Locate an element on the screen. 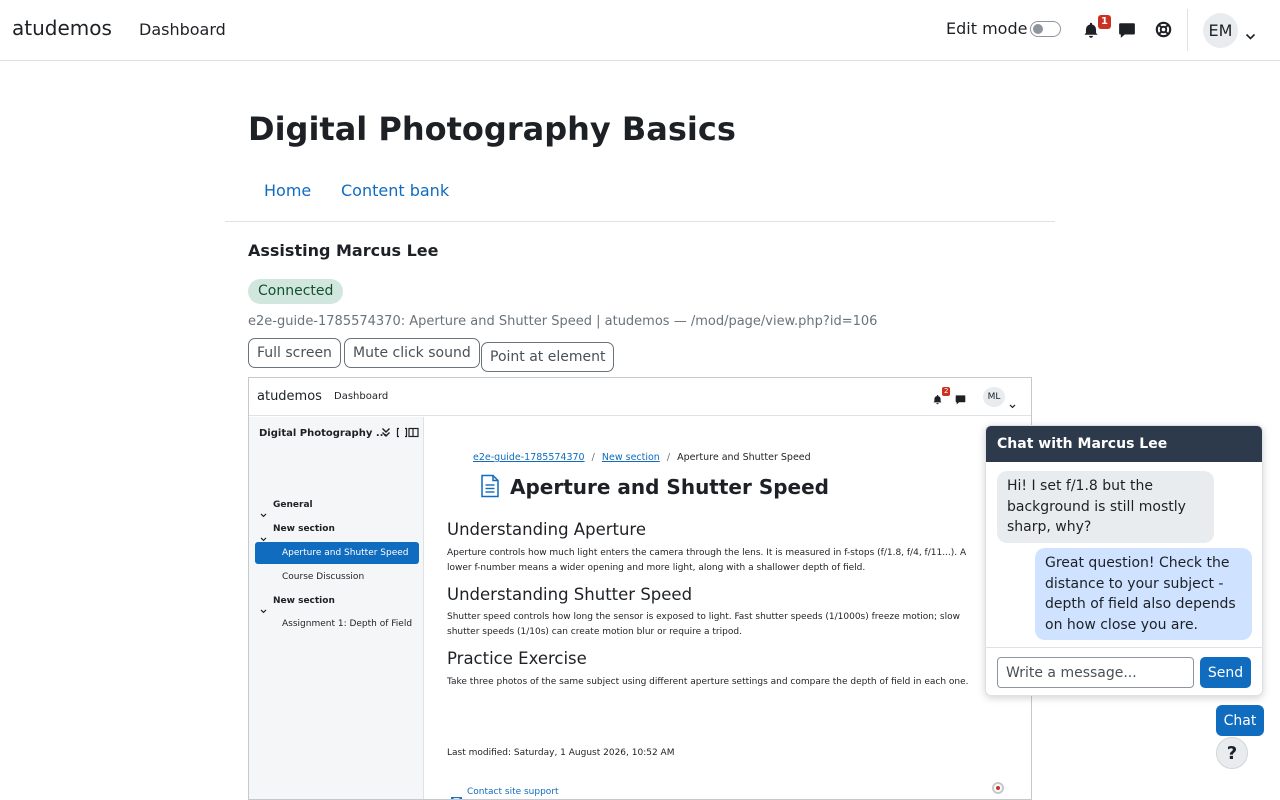 The image size is (1280, 800). breadcrumb-current: Aperture and Shutter Speed is located at coordinates (744, 457).